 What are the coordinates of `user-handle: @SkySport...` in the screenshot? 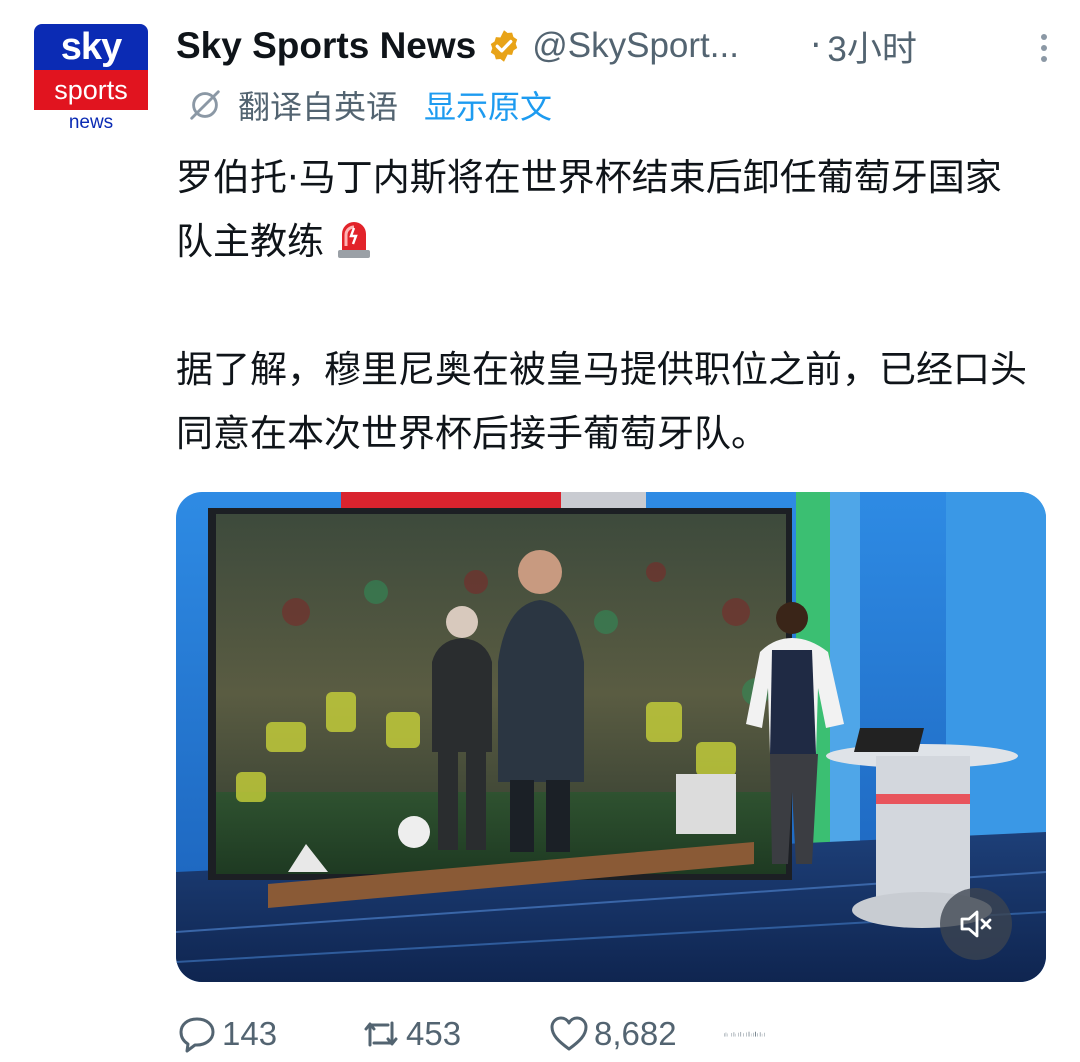 It's located at (657, 46).